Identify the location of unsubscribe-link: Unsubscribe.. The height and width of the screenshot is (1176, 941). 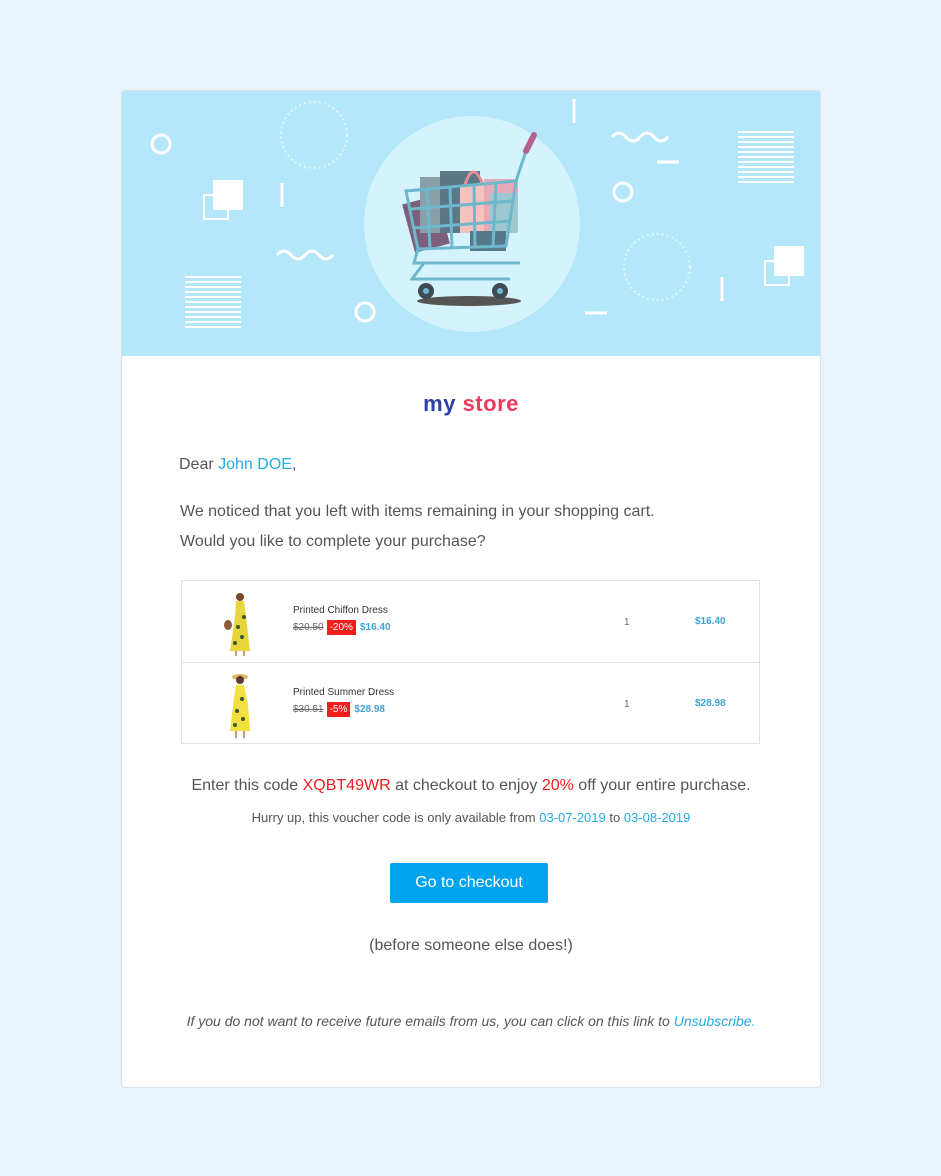
(715, 1021).